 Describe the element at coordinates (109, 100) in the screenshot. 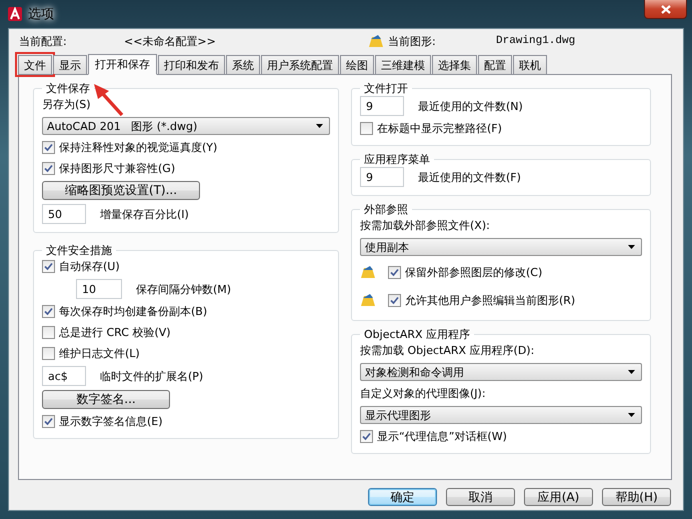

I see `arrow-annotation` at that location.